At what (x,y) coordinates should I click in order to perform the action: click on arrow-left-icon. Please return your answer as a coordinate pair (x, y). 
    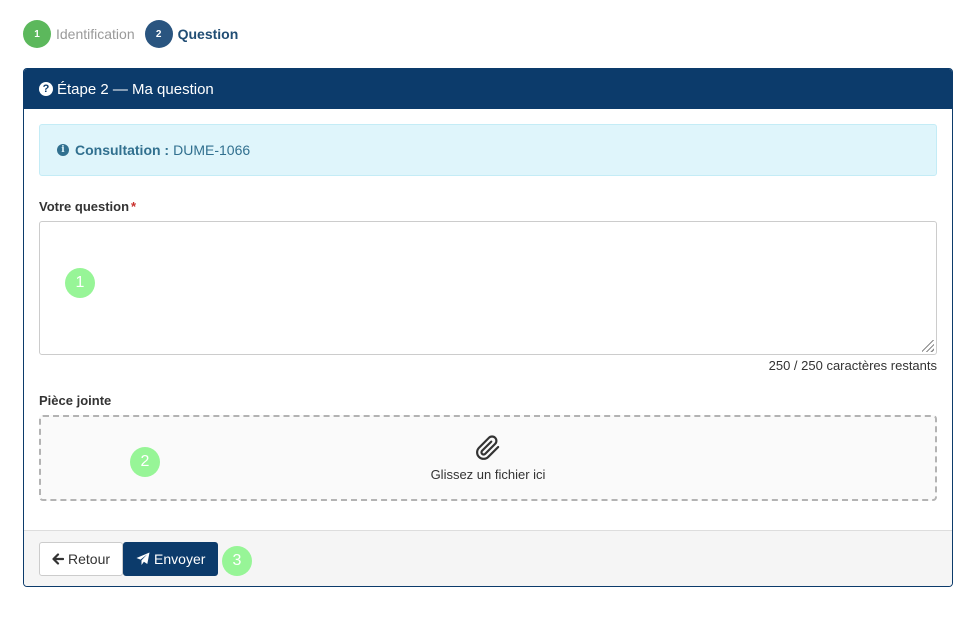
    Looking at the image, I should click on (58, 558).